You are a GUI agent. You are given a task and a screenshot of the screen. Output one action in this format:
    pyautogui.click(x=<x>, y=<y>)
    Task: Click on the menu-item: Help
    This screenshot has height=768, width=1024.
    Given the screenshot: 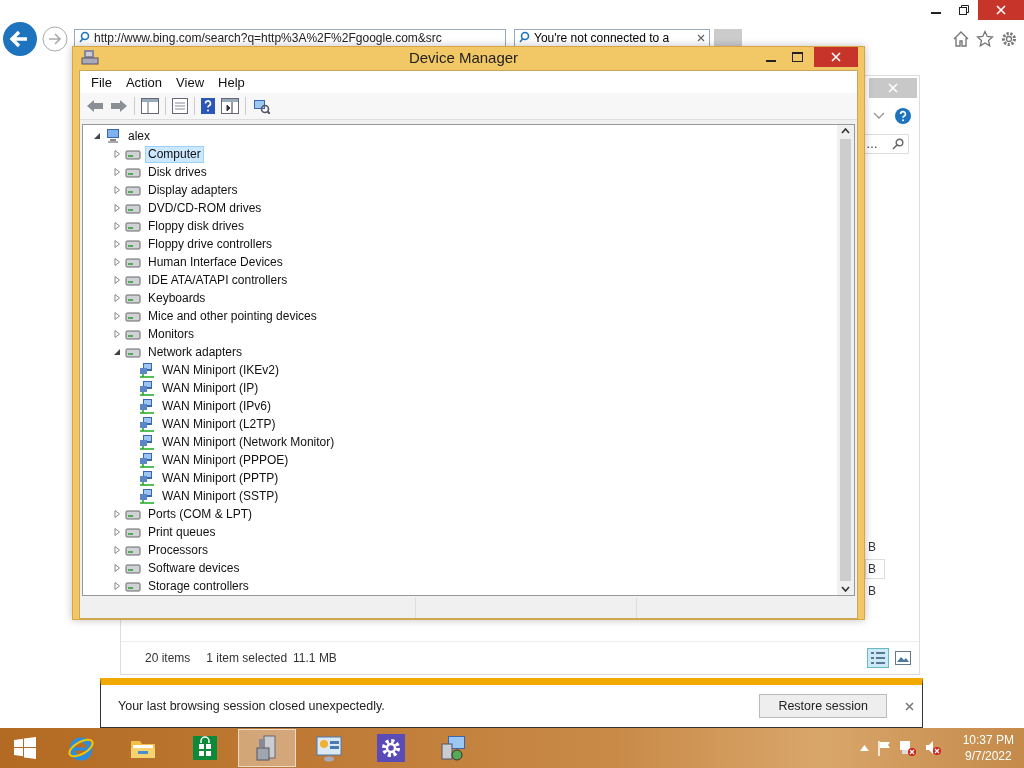 What is the action you would take?
    pyautogui.click(x=231, y=82)
    